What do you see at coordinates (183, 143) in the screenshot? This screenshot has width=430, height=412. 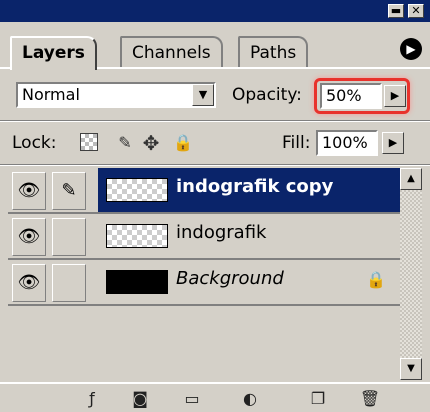 I see `lock-all-padlock-icon: 🔒` at bounding box center [183, 143].